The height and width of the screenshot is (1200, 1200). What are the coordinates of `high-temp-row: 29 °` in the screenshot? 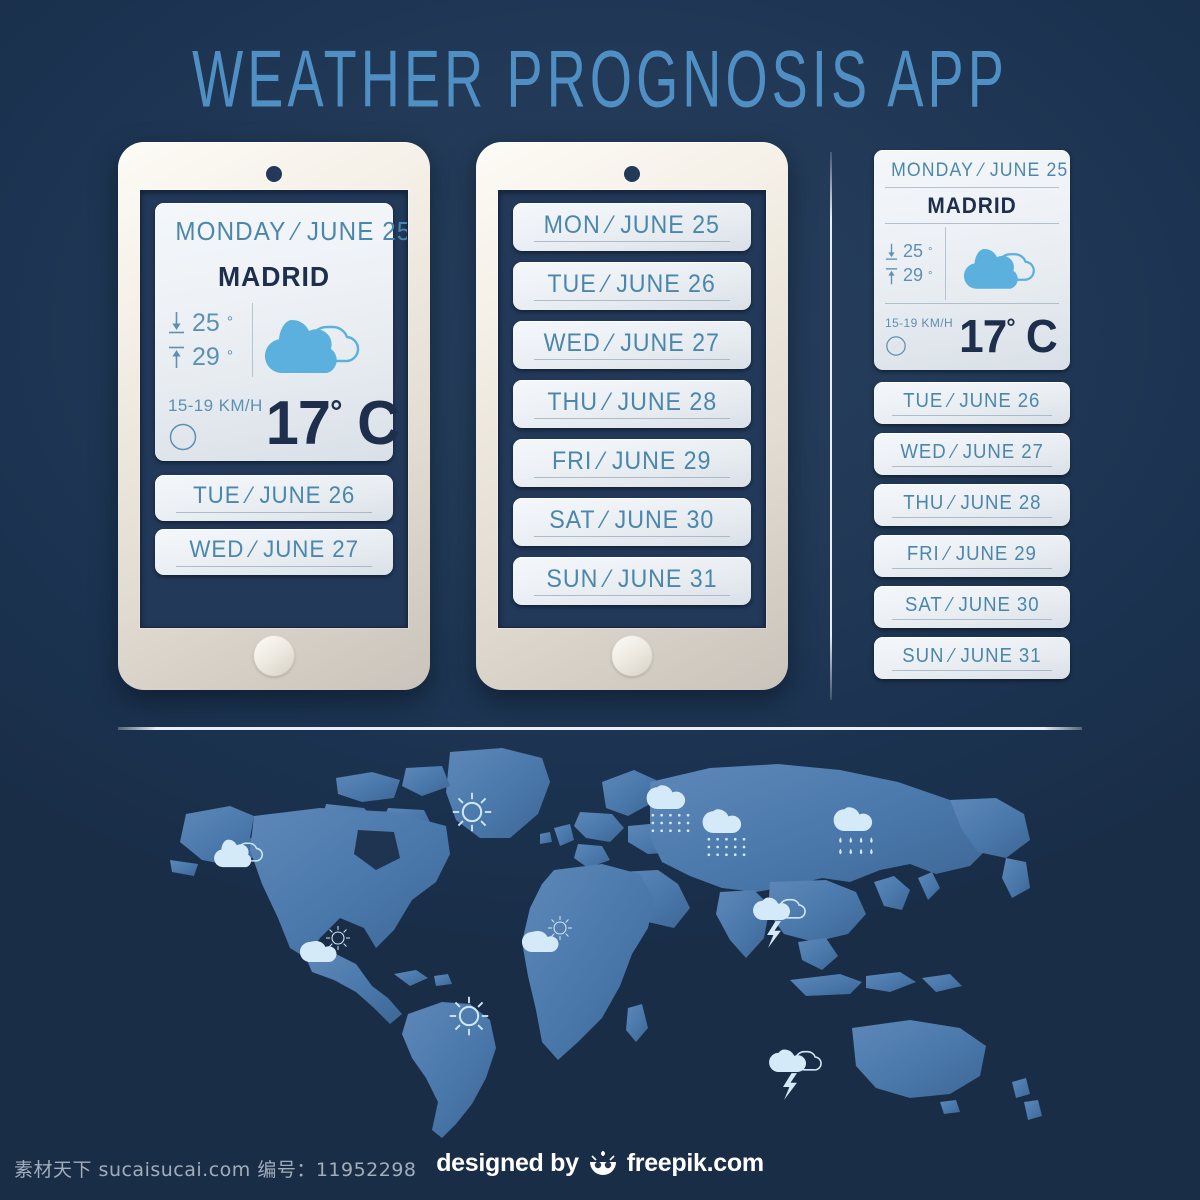 It's located at (210, 357).